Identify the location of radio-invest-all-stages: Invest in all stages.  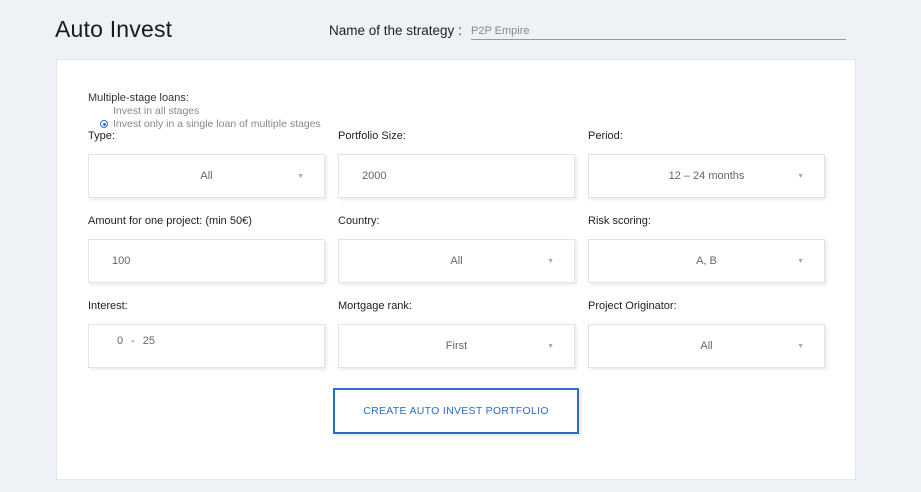
(149, 111).